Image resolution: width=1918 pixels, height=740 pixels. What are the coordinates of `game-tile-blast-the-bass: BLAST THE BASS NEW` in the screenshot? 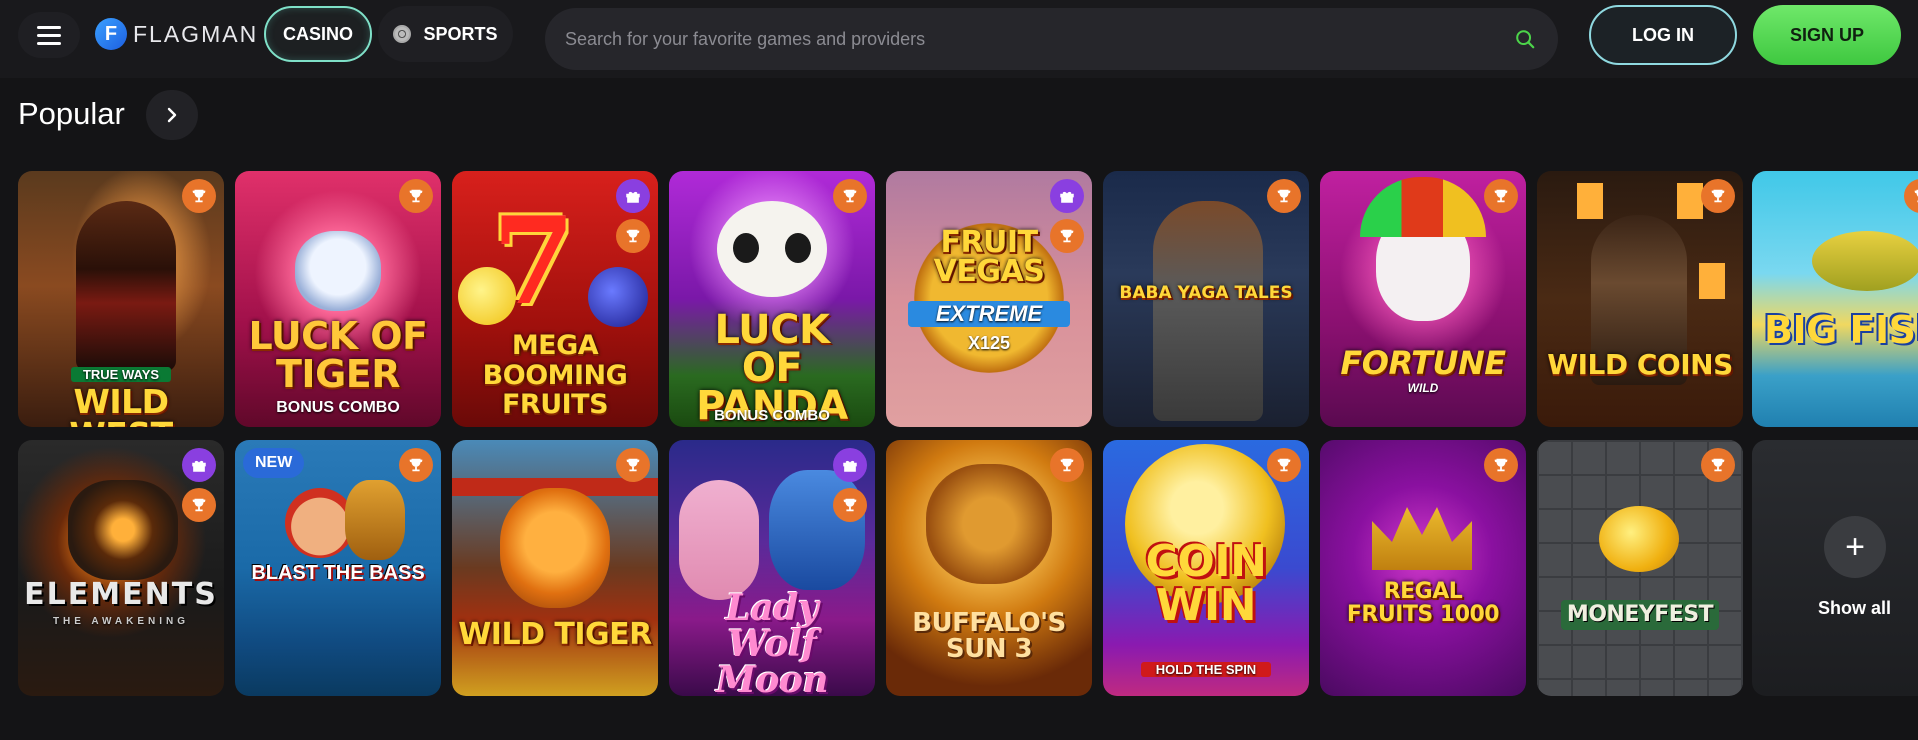 It's located at (338, 568).